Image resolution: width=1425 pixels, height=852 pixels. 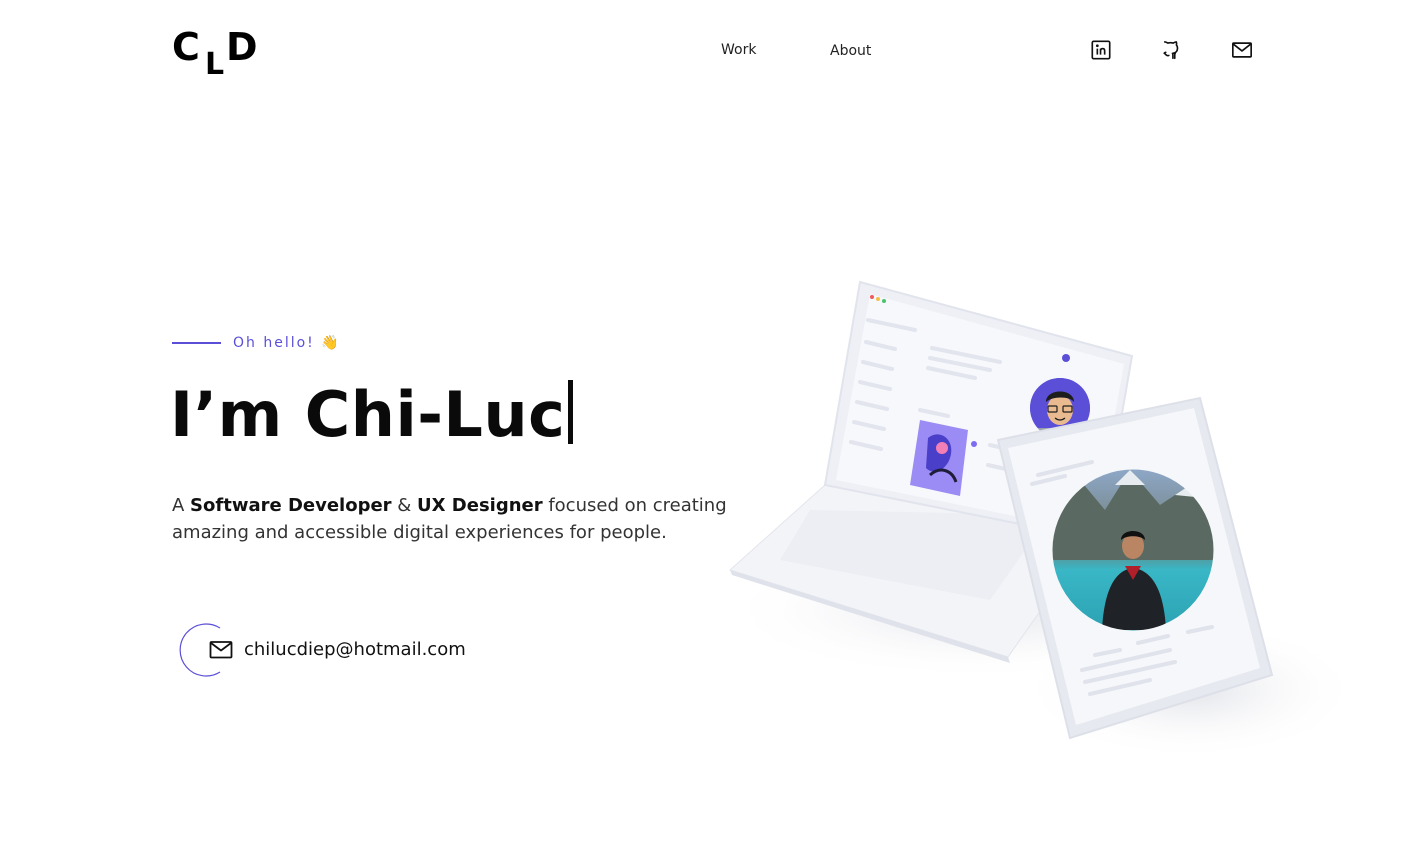 I want to click on hero-eyebrow: Oh hello! 👋, so click(x=256, y=343).